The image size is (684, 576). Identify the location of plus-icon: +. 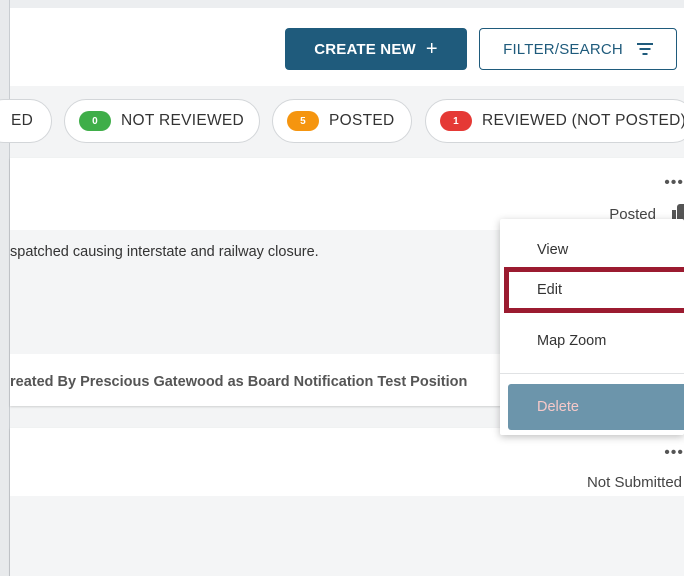
(431, 49).